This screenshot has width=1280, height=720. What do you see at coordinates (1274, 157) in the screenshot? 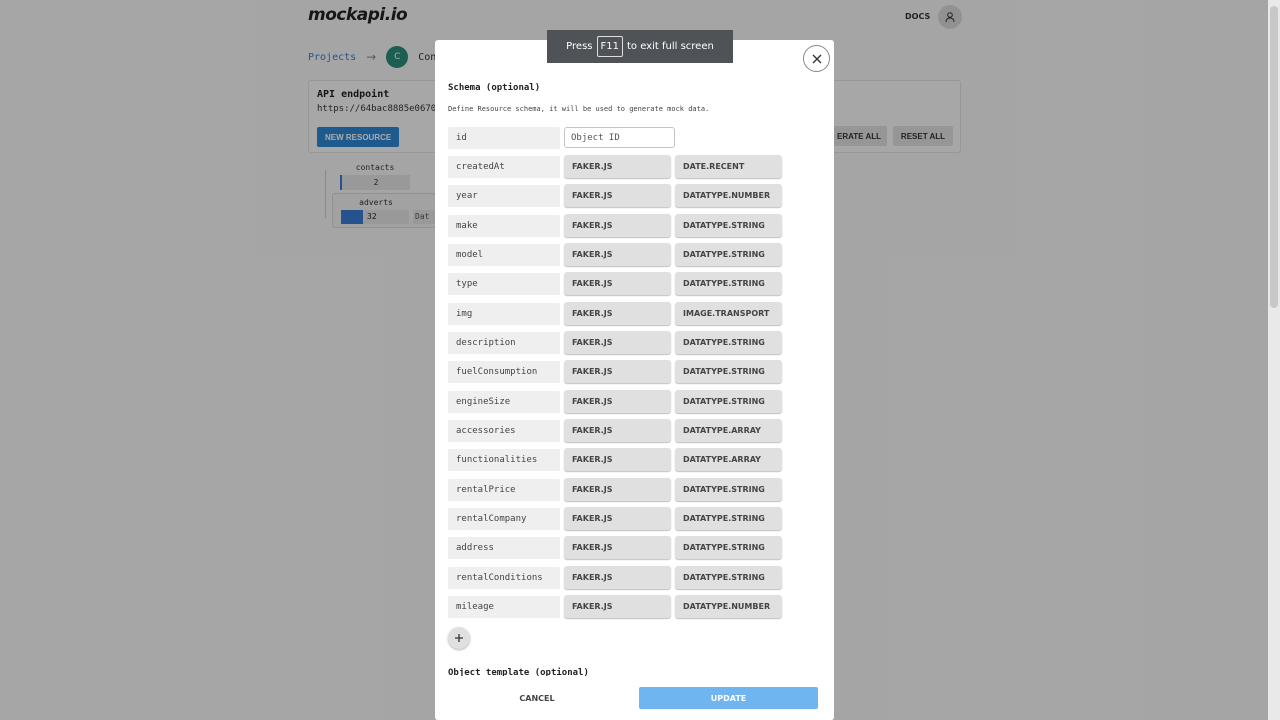
I see `page-scrollbar-thumb` at bounding box center [1274, 157].